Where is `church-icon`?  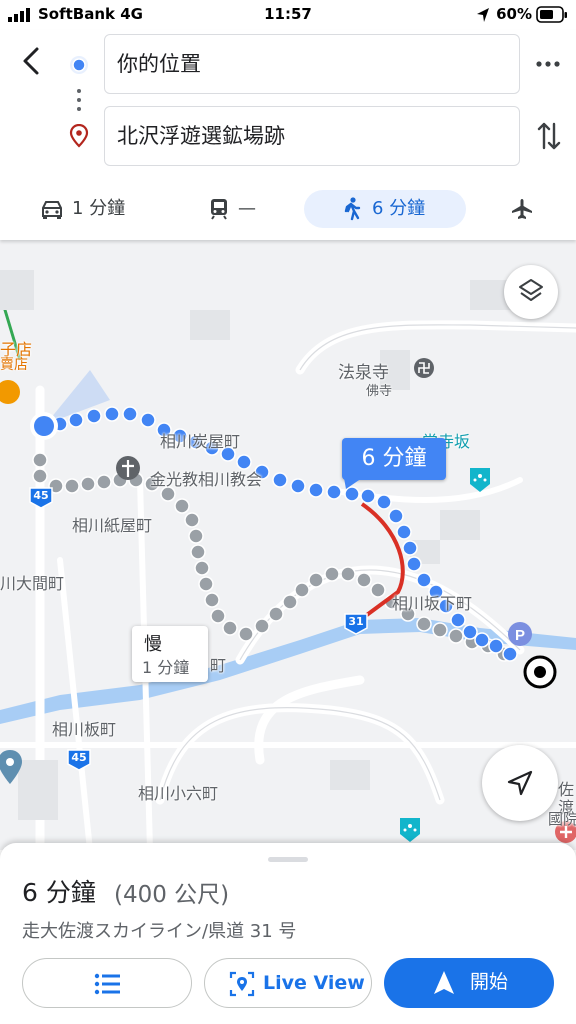 church-icon is located at coordinates (128, 468).